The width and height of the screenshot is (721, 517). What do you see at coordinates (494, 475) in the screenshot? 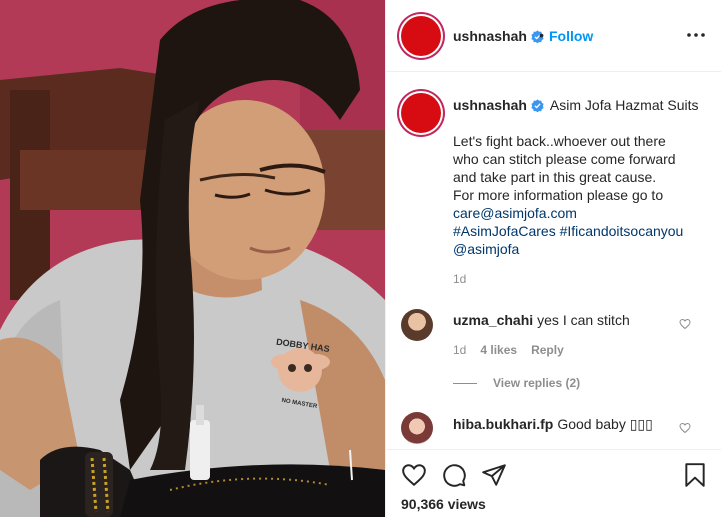
I see `share-icon` at bounding box center [494, 475].